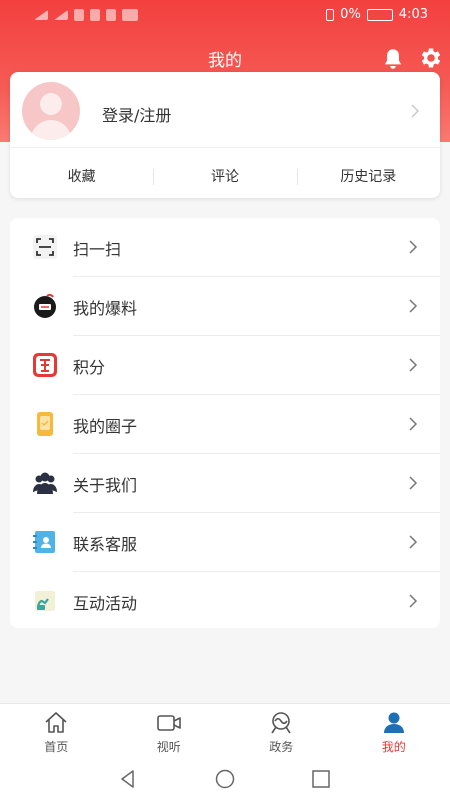 The image size is (450, 800). Describe the element at coordinates (51, 116) in the screenshot. I see `avatar-placeholder-icon` at that location.